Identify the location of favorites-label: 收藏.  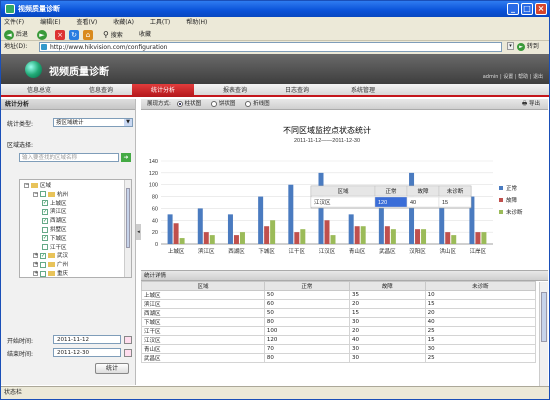
(145, 34).